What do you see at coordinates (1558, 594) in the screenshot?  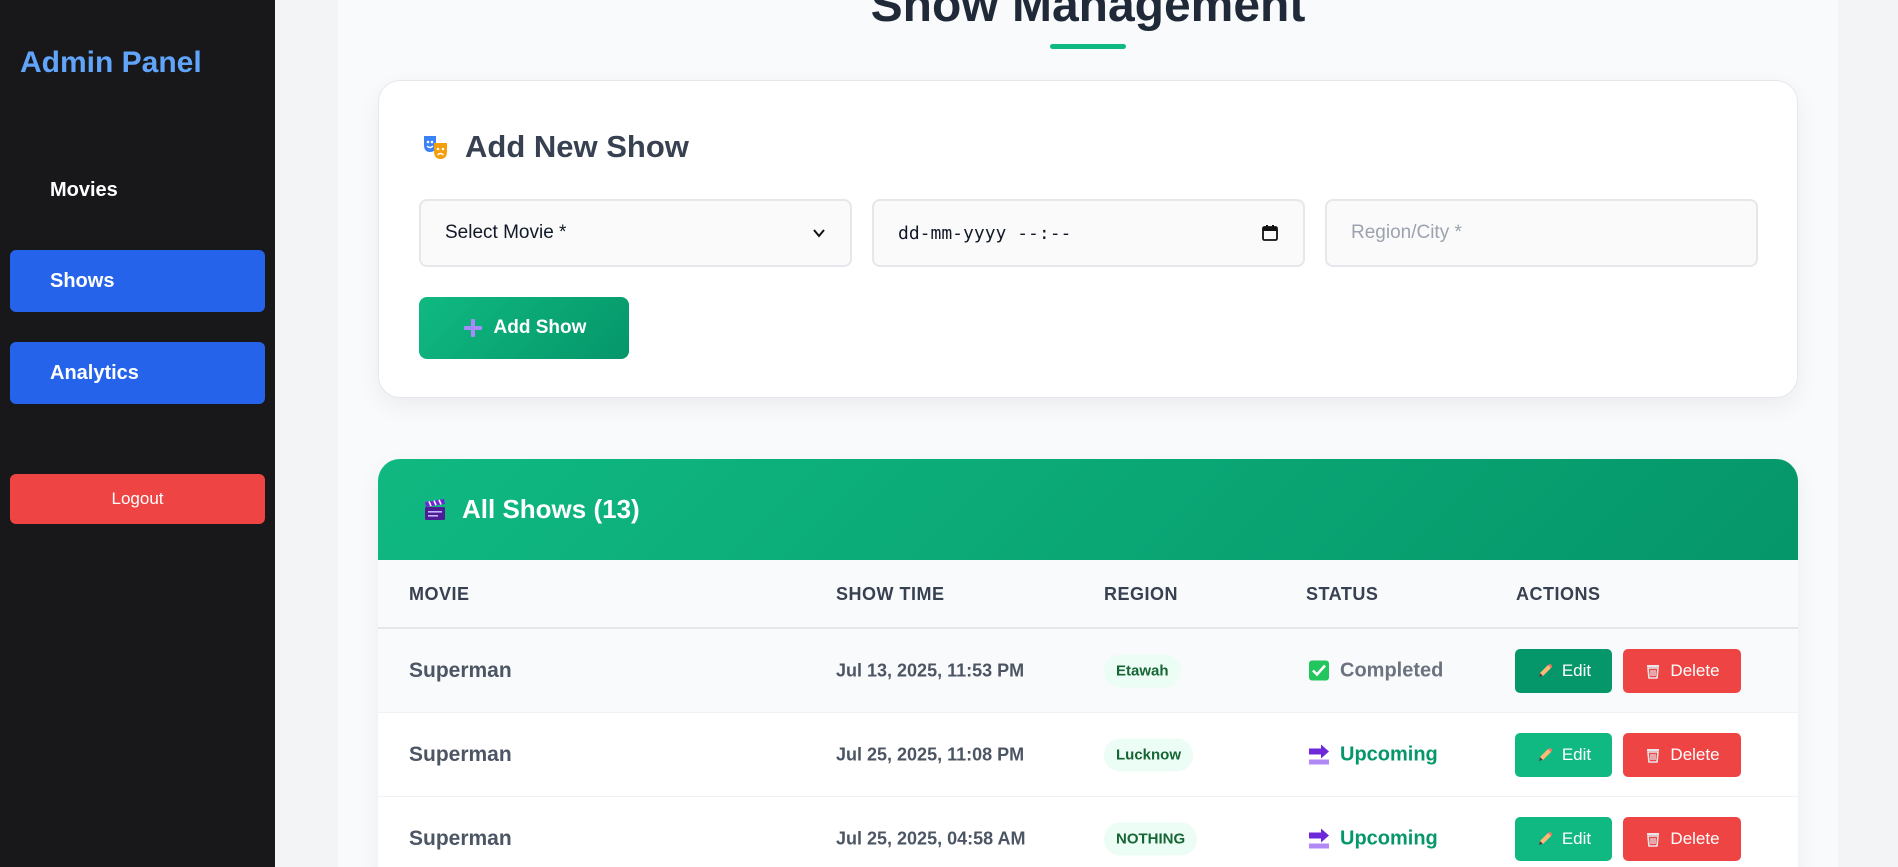 I see `column-actions: ACTIONS` at bounding box center [1558, 594].